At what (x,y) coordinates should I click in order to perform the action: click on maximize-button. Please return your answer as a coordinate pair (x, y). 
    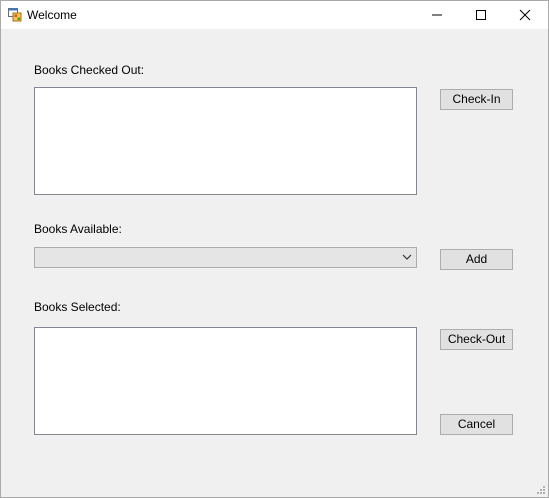
    Looking at the image, I should click on (481, 15).